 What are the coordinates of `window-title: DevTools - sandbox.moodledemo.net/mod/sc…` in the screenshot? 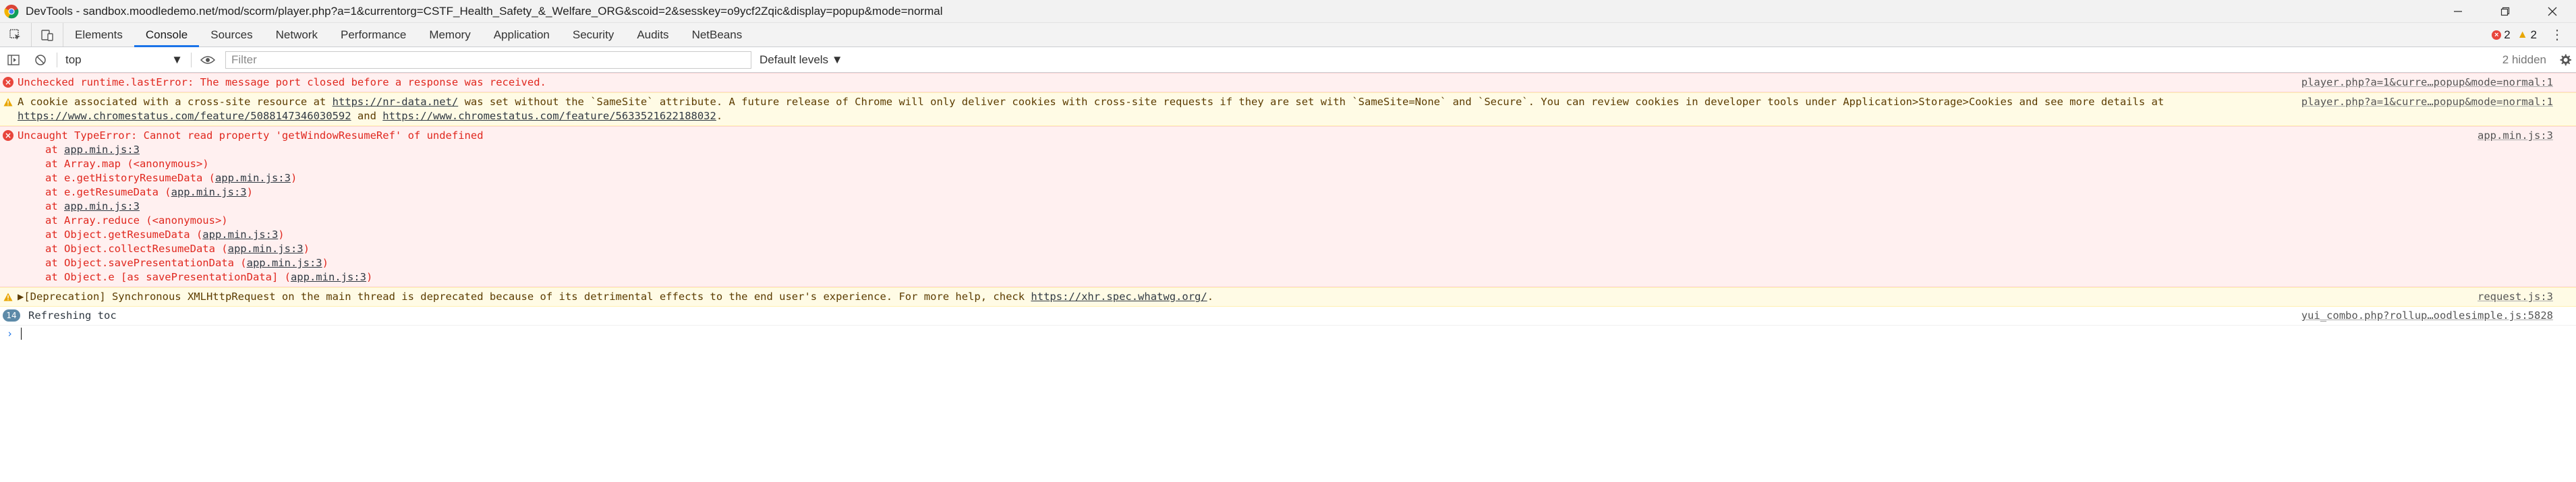 It's located at (484, 11).